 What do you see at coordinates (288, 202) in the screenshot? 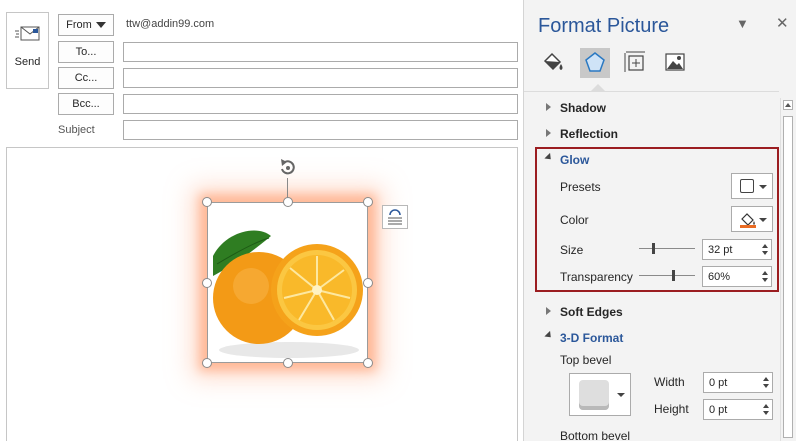
I see `resize-handle-n` at bounding box center [288, 202].